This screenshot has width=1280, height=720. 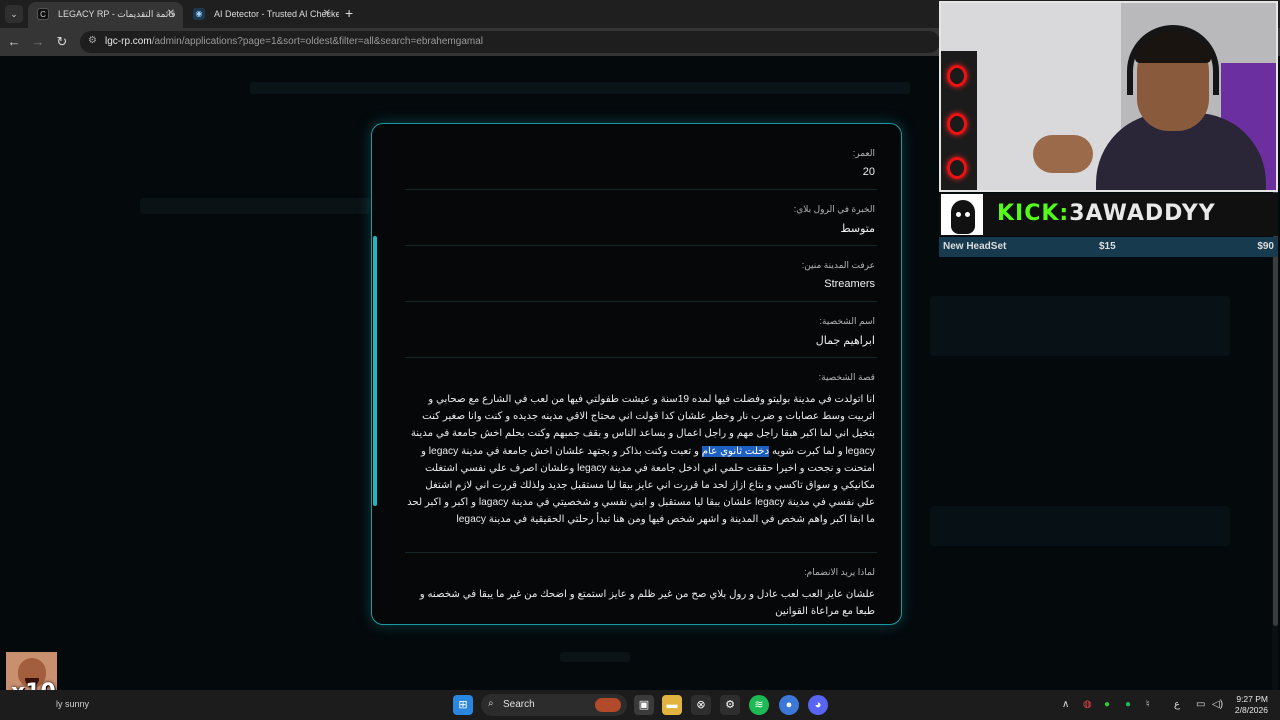 What do you see at coordinates (199, 14) in the screenshot?
I see `ai-detector-favicon-icon: ◉` at bounding box center [199, 14].